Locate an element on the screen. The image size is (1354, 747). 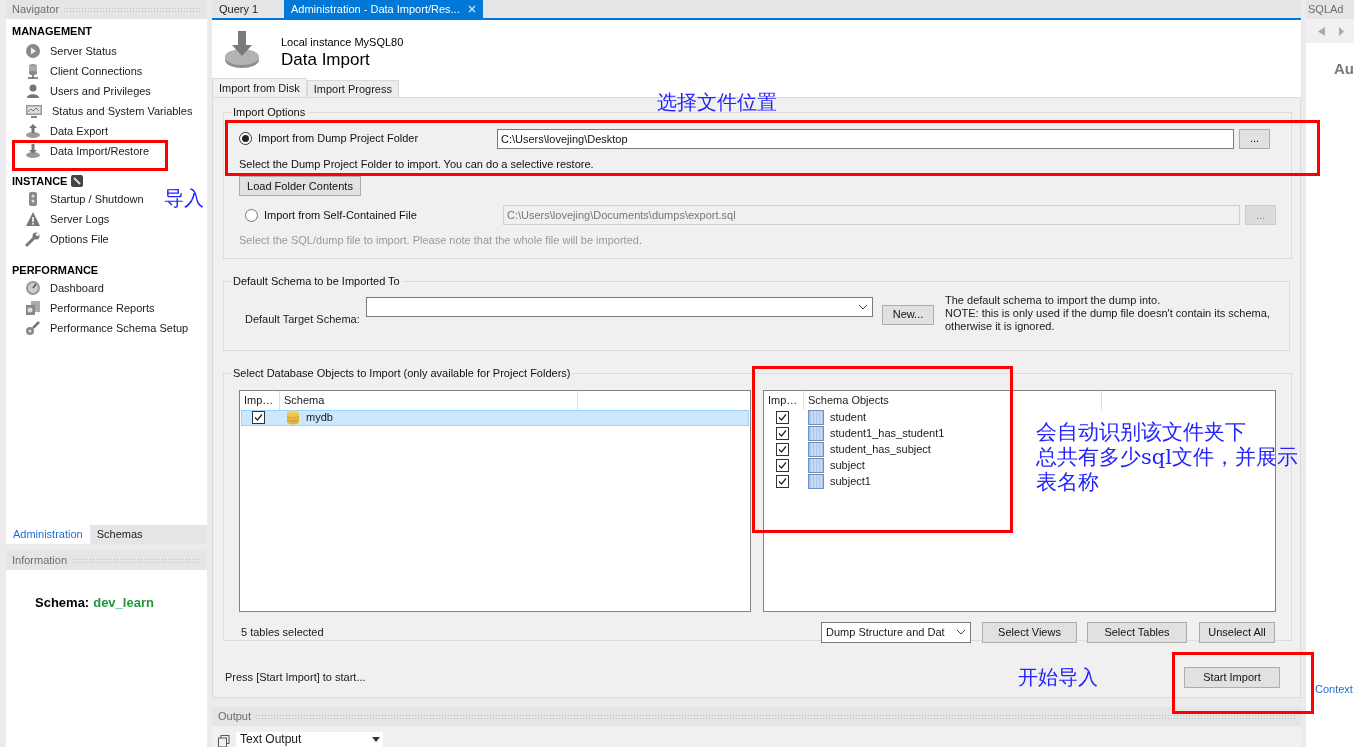
annotation-text: 开始导入 is located at coordinates (1058, 677).